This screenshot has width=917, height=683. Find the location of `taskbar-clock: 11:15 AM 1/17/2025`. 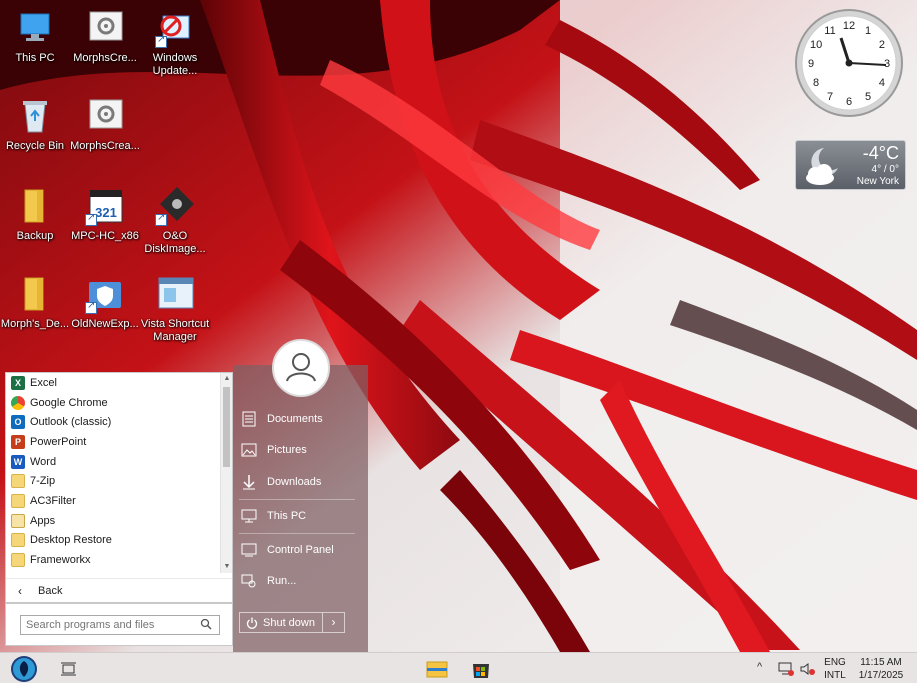

taskbar-clock: 11:15 AM 1/17/2025 is located at coordinates (881, 669).